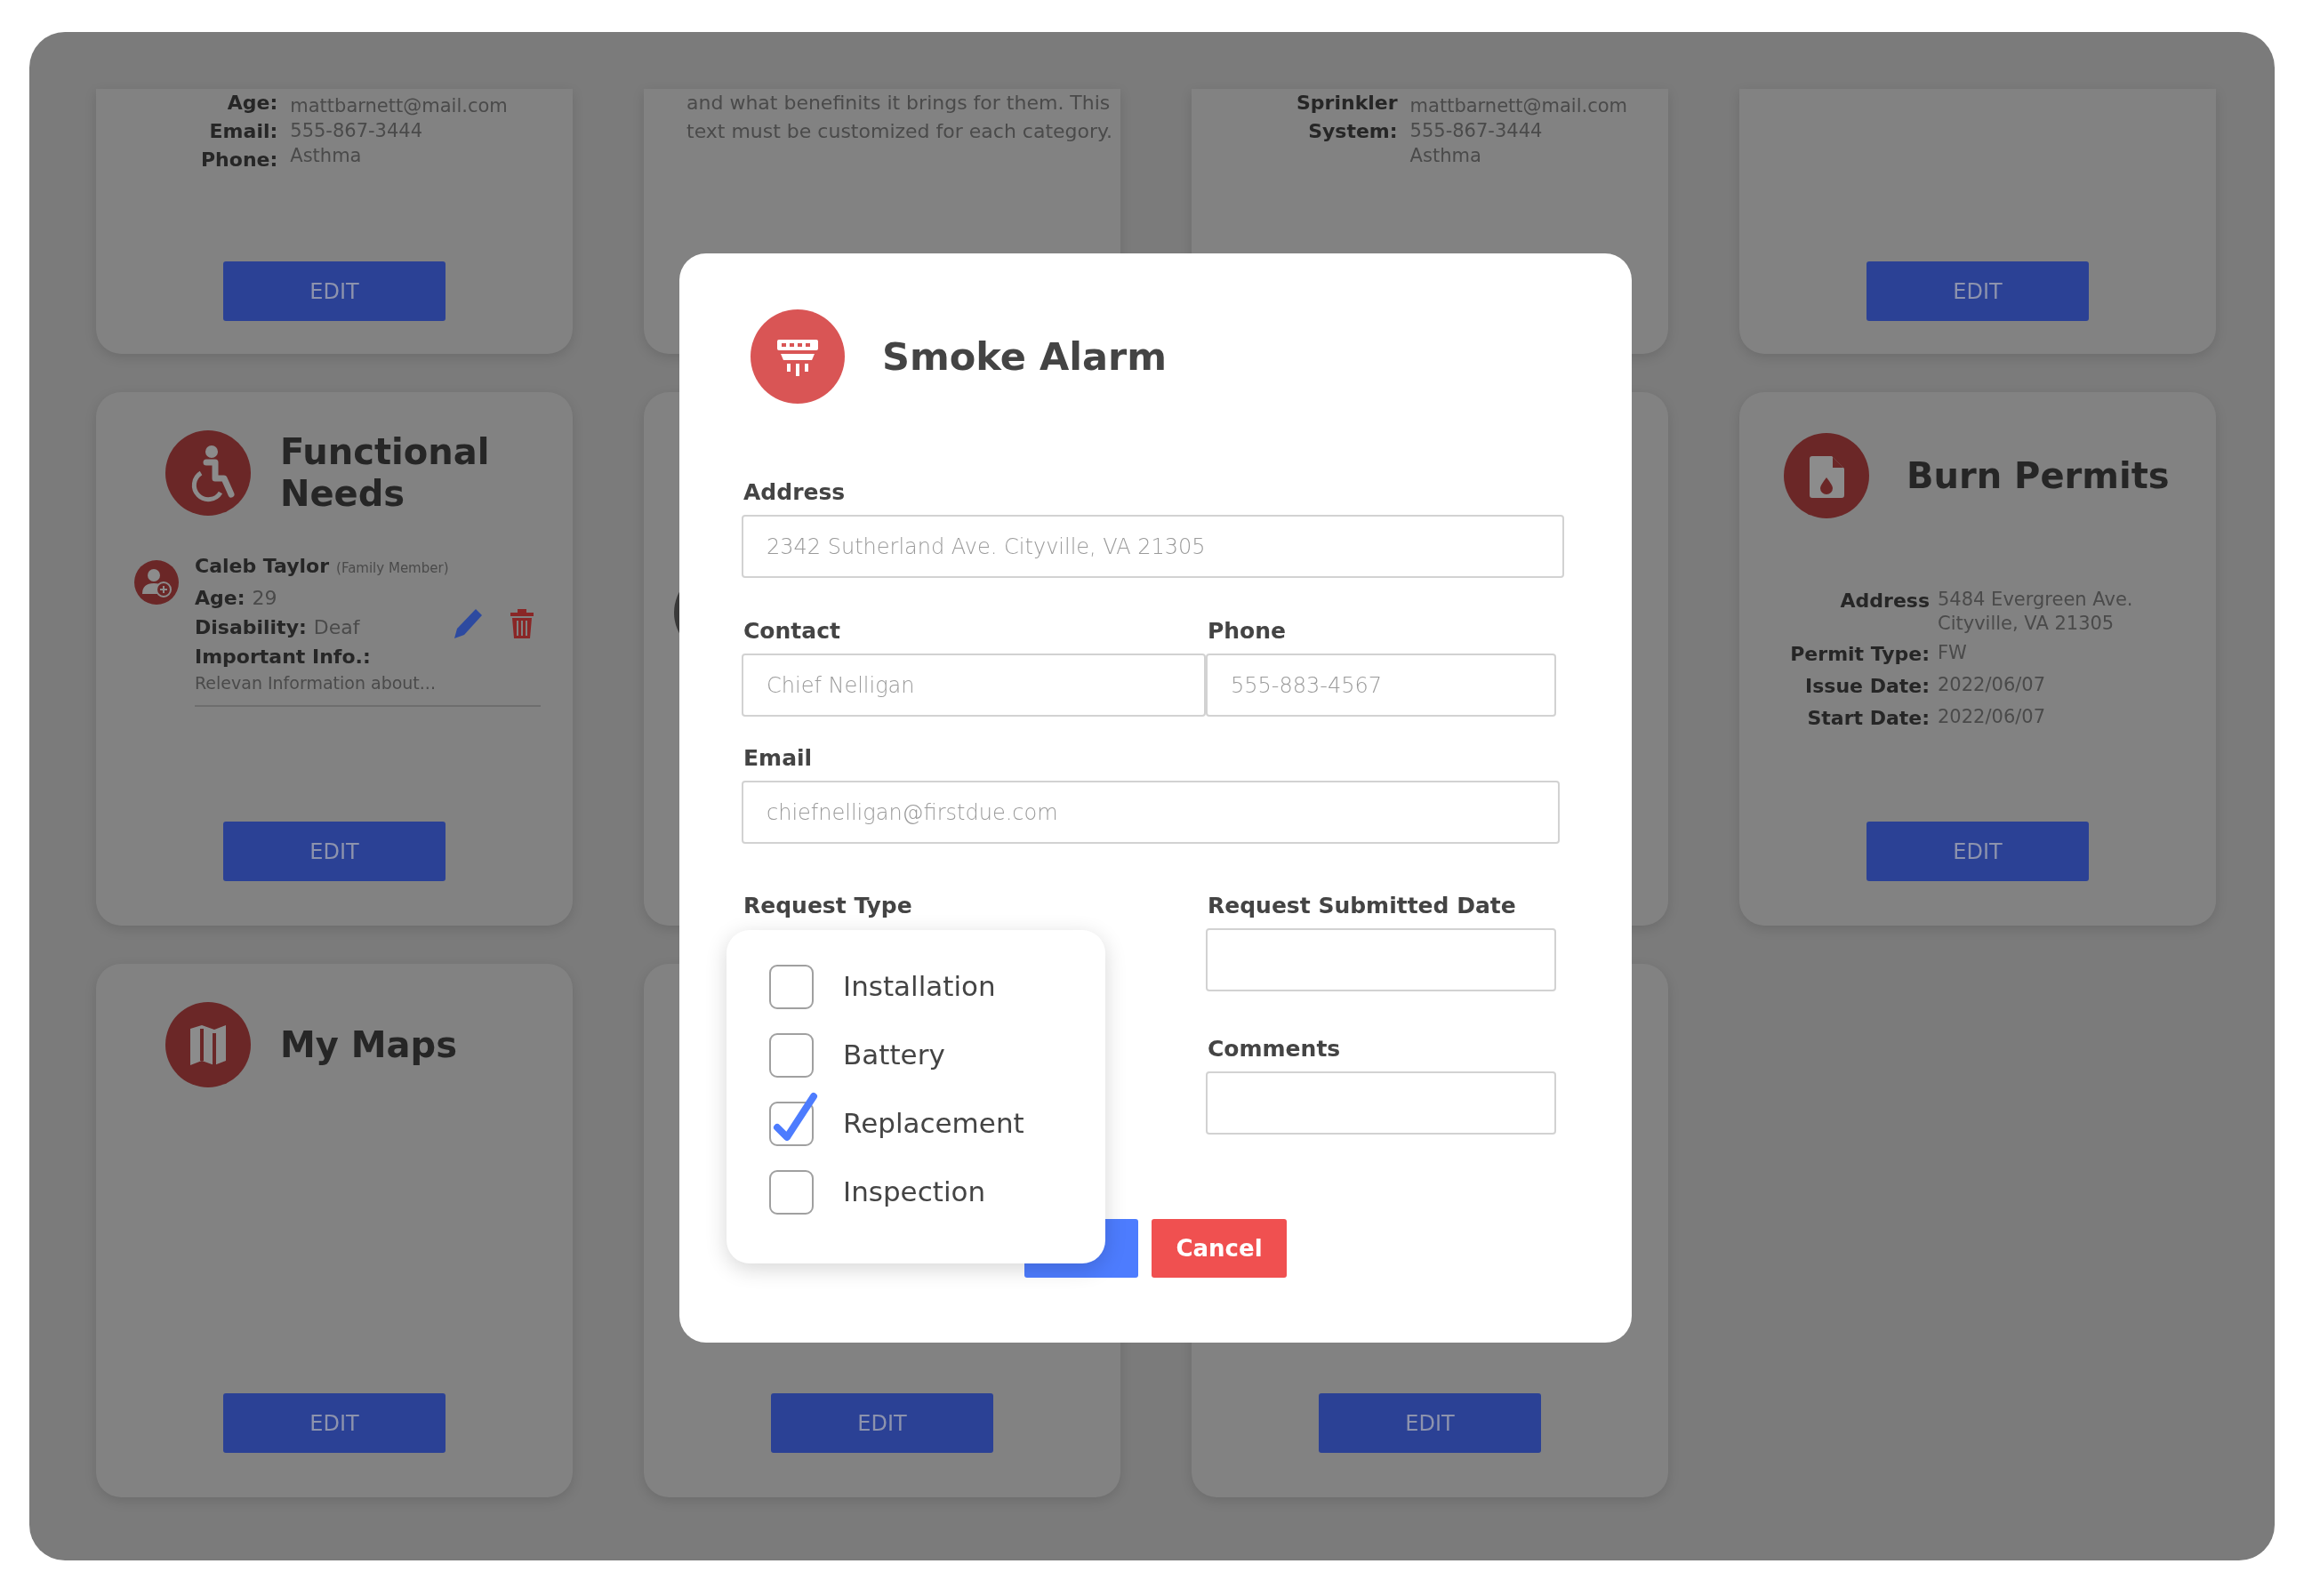 This screenshot has height=1596, width=2312. Describe the element at coordinates (1153, 546) in the screenshot. I see `address-field: 2342 Sutherland Ave. Cityville, VA 21305` at that location.